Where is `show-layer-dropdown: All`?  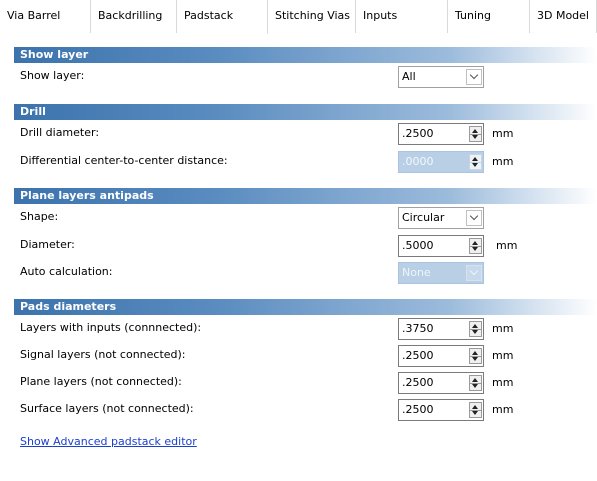
show-layer-dropdown: All is located at coordinates (441, 77).